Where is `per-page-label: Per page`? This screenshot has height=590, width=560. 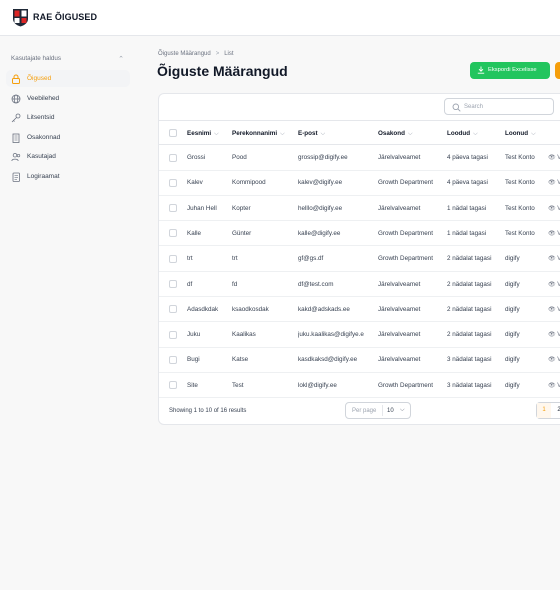 per-page-label: Per page is located at coordinates (364, 411).